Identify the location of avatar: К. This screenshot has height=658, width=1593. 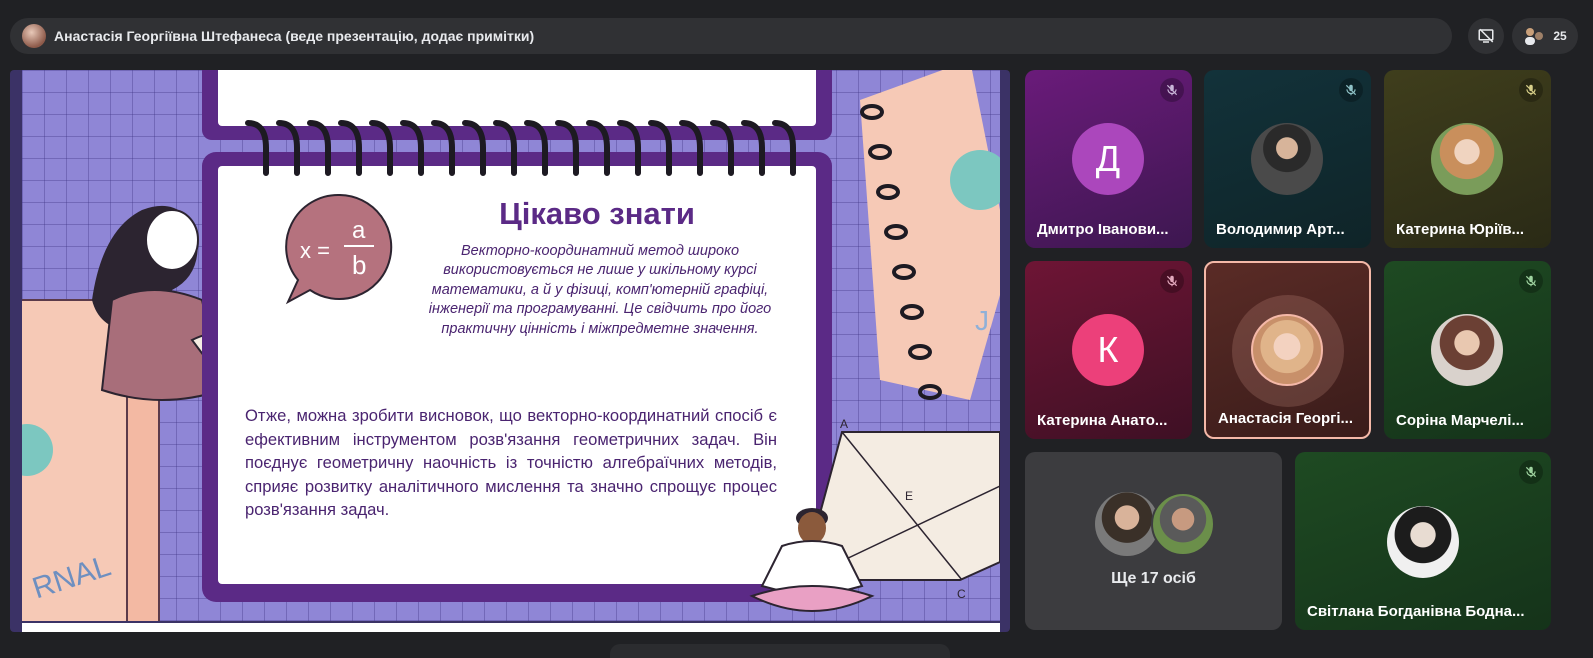
(1108, 350).